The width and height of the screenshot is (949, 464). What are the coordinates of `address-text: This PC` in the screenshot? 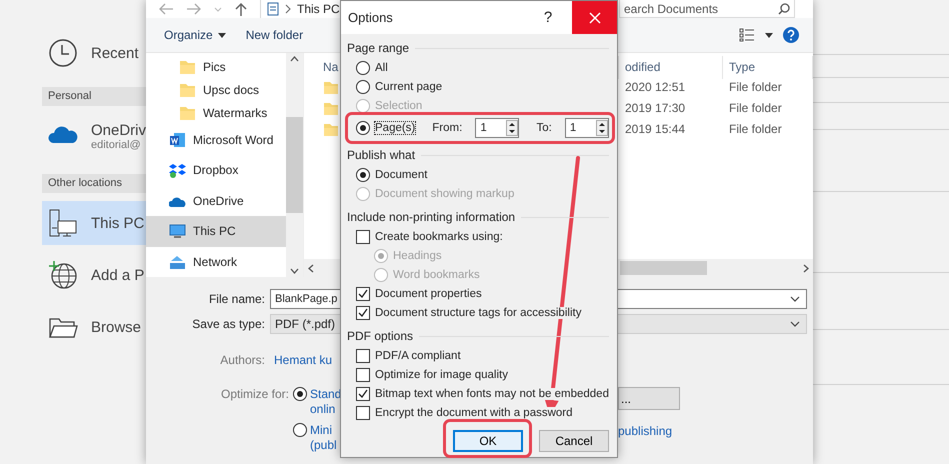 It's located at (318, 9).